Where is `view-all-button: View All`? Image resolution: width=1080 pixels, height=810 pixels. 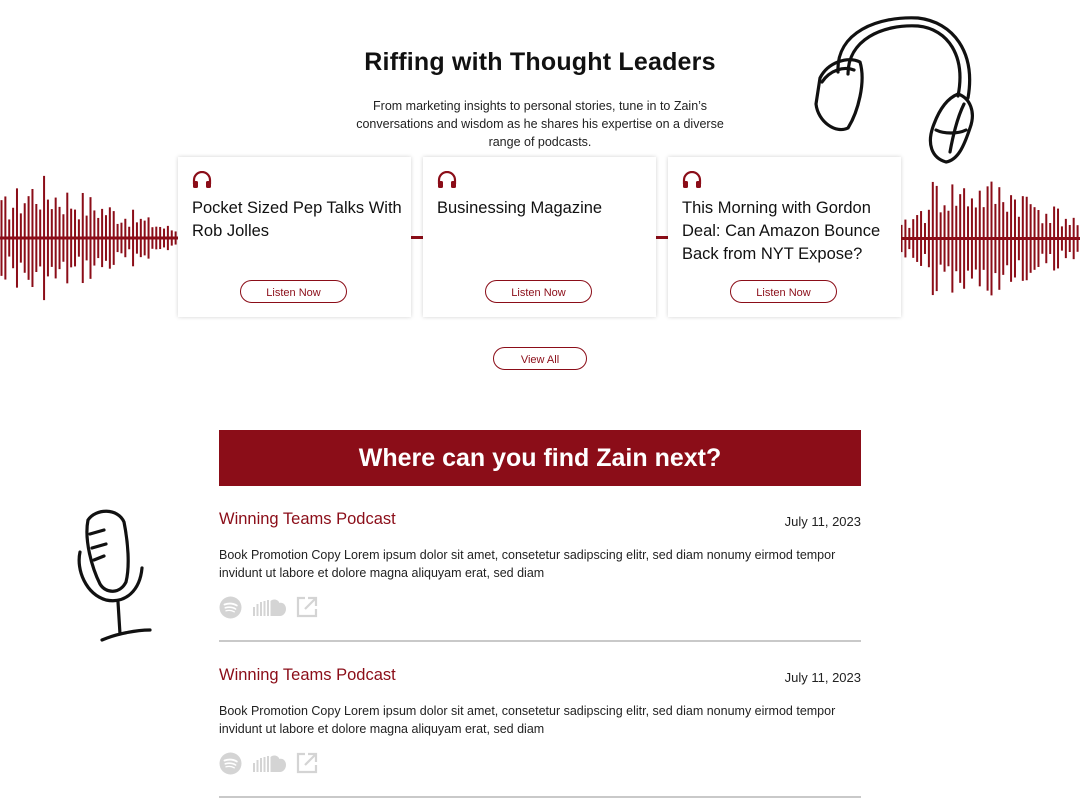
view-all-button: View All is located at coordinates (540, 358).